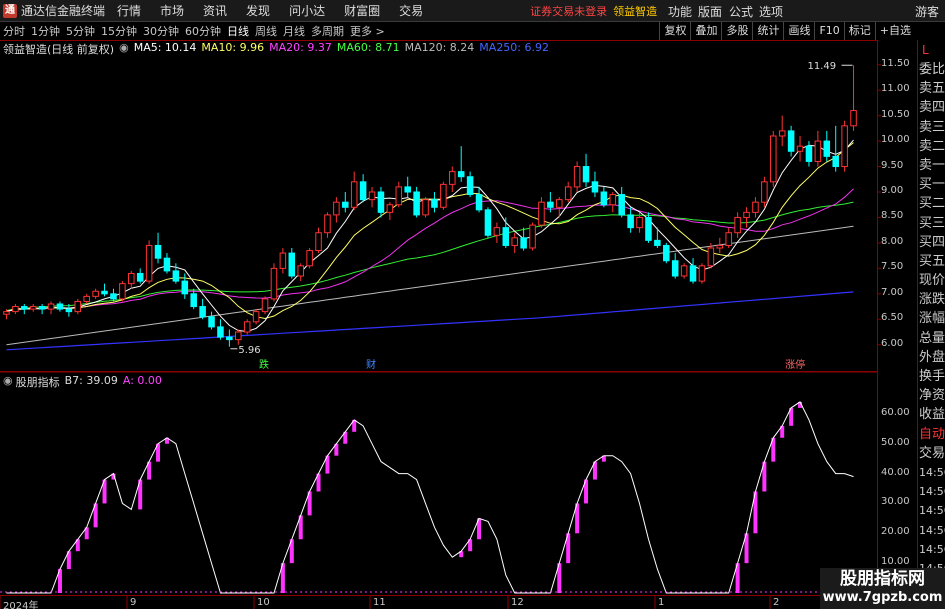  Describe the element at coordinates (931, 223) in the screenshot. I see `quote-field-8: 买三` at that location.